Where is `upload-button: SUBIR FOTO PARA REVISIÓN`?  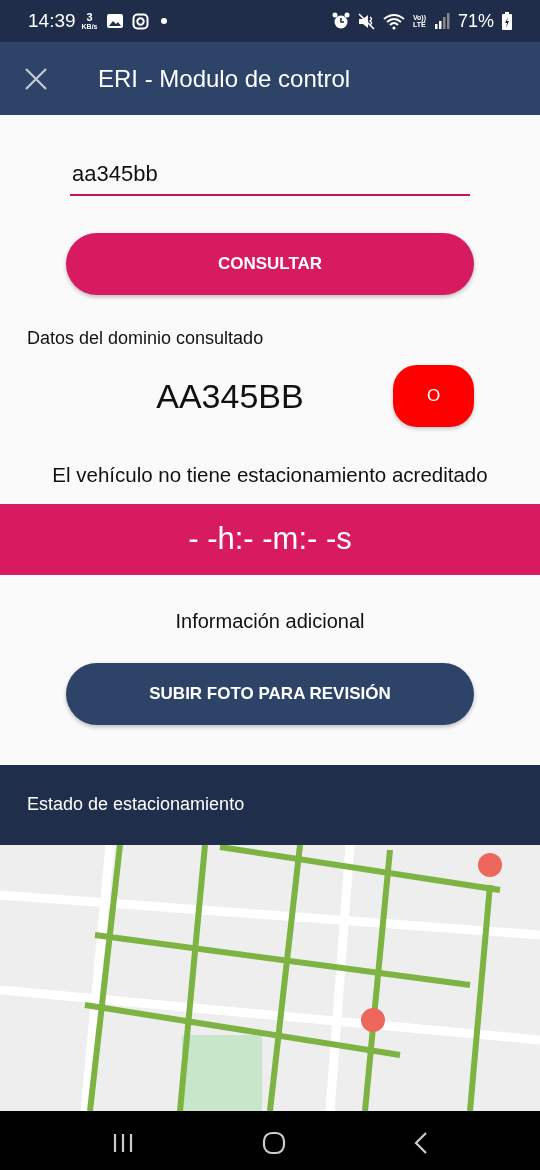 upload-button: SUBIR FOTO PARA REVISIÓN is located at coordinates (270, 693).